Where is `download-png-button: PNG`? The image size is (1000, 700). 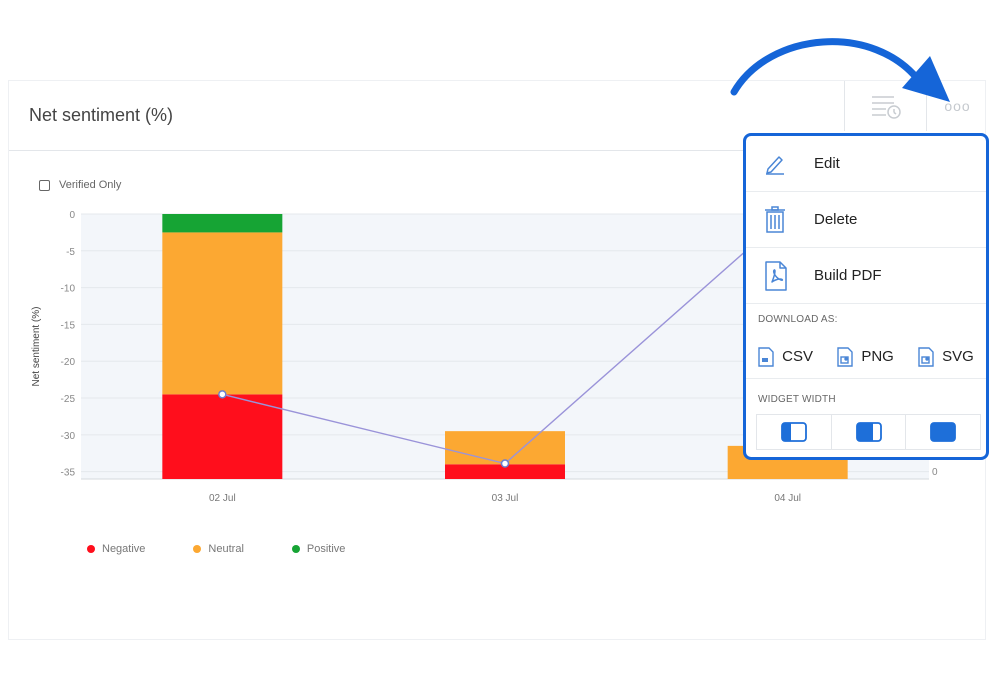 download-png-button: PNG is located at coordinates (865, 356).